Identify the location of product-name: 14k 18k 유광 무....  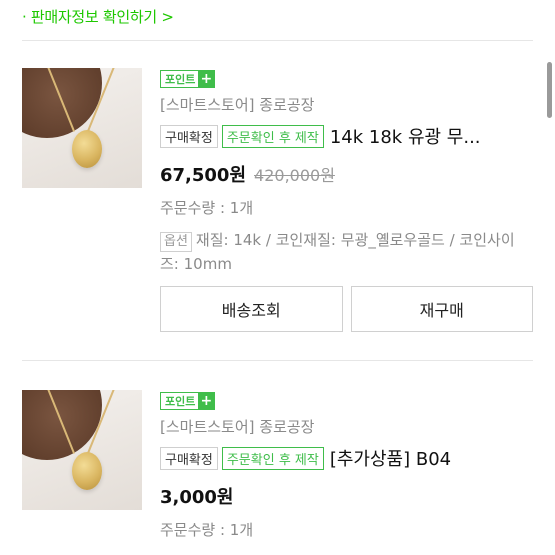
(405, 136).